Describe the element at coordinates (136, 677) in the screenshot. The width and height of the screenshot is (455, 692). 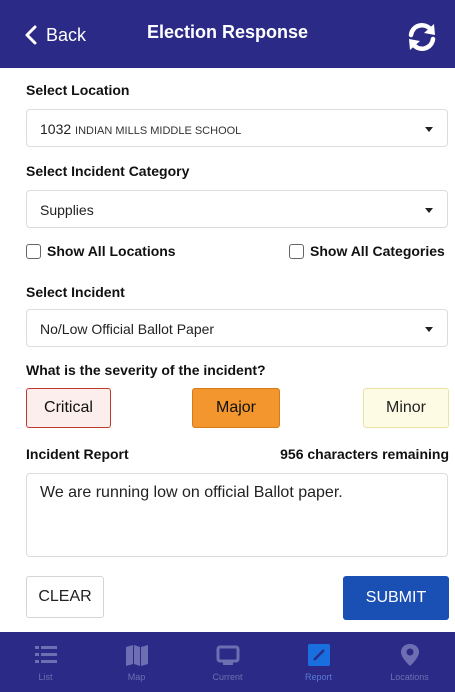
I see `tab-label: Map` at that location.